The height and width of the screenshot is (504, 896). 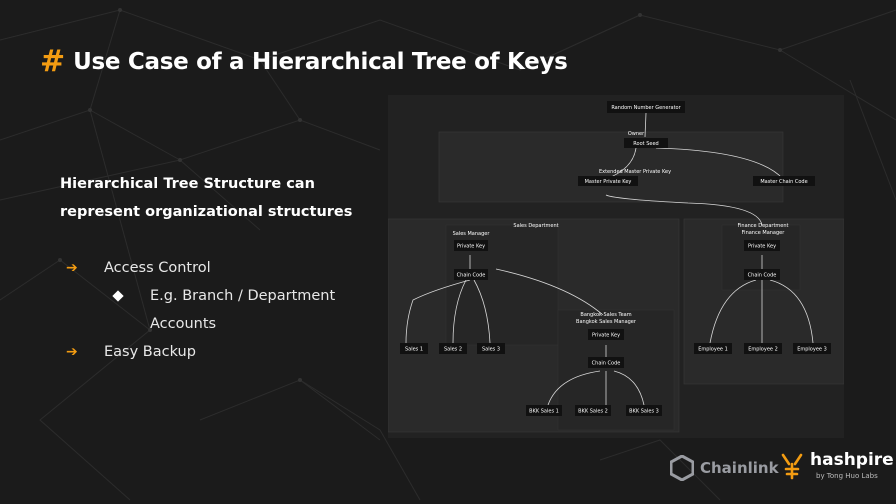 I want to click on description-line-1: Hierarchical Tree Structure can, so click(x=187, y=184).